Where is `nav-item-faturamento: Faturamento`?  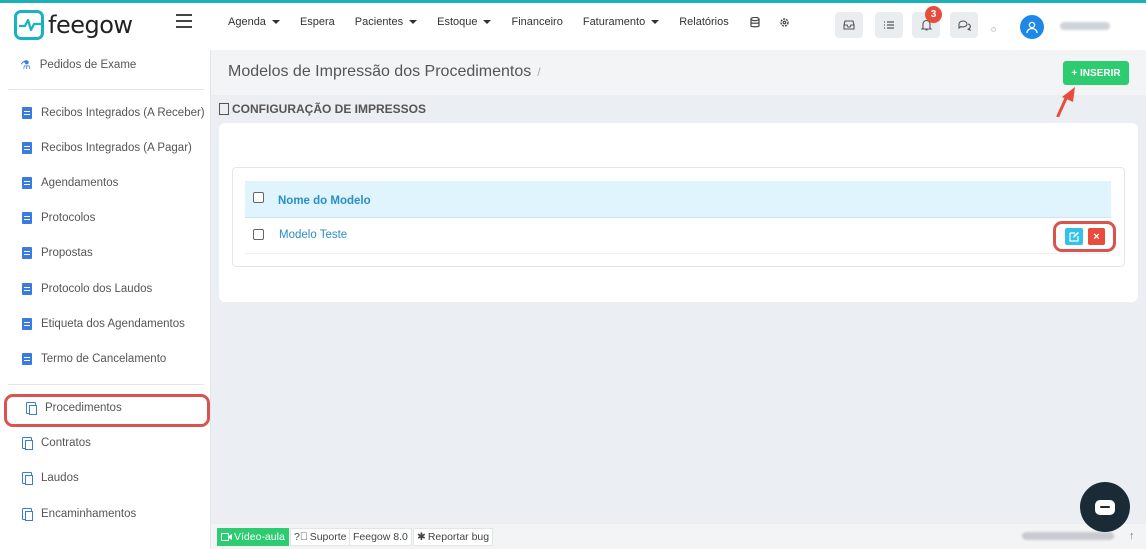 nav-item-faturamento: Faturamento is located at coordinates (621, 22).